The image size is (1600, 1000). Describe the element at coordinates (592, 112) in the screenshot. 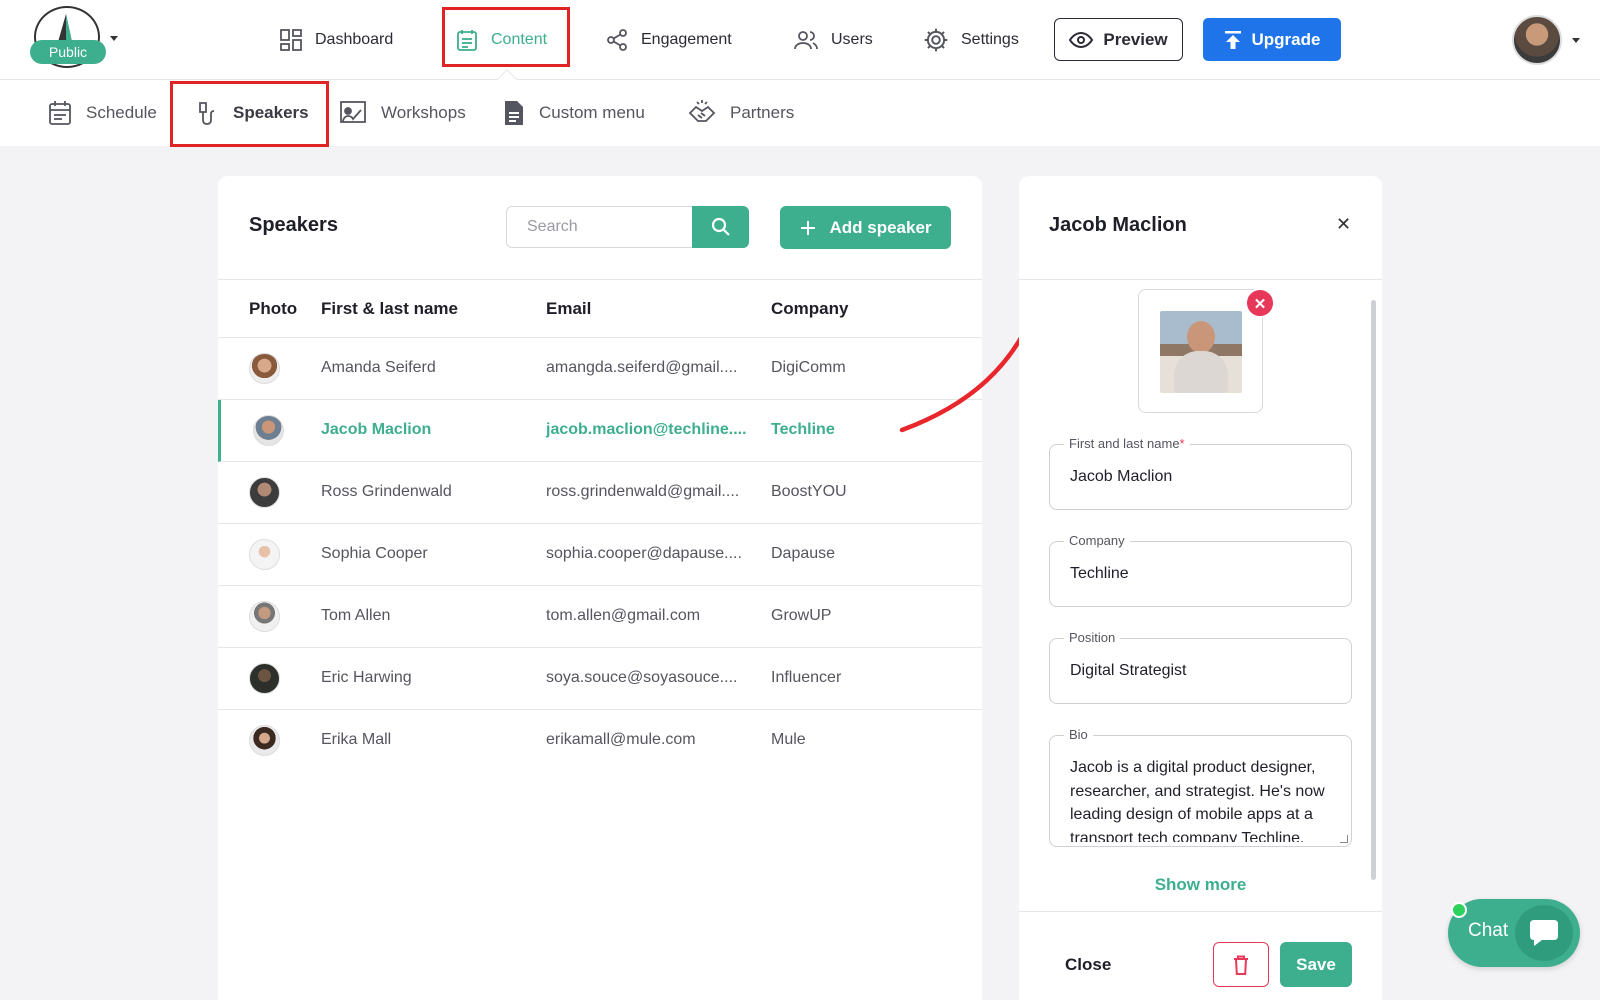

I see `subnav-custom-menu-label: Custom menu` at that location.